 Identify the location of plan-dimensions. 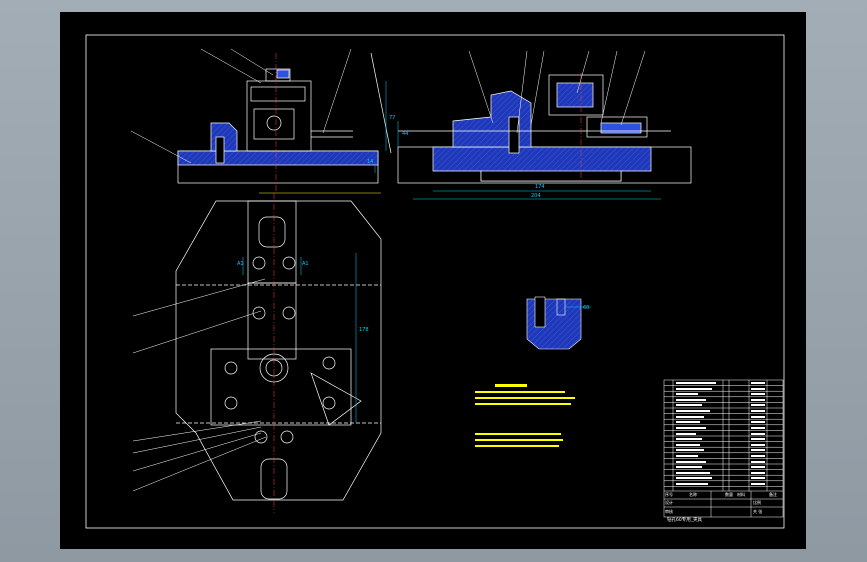
(299, 338).